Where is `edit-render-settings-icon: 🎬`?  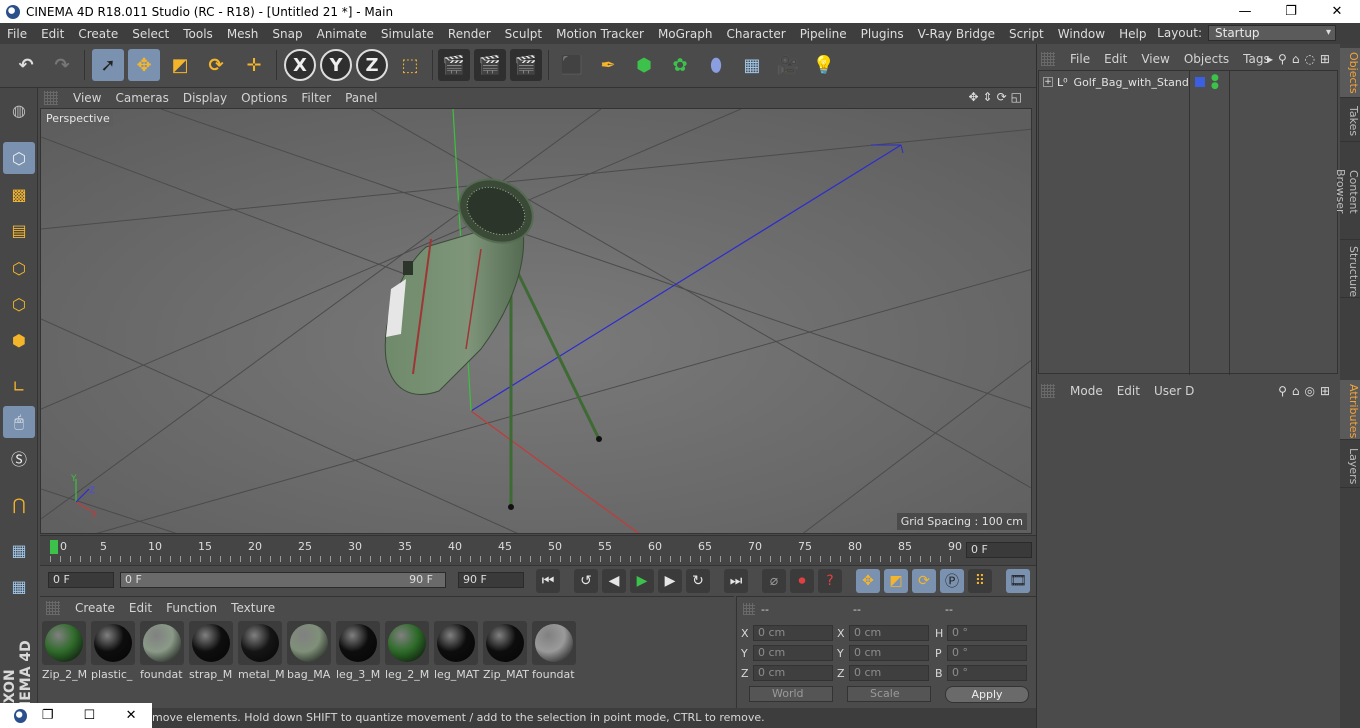
edit-render-settings-icon: 🎬 is located at coordinates (526, 65).